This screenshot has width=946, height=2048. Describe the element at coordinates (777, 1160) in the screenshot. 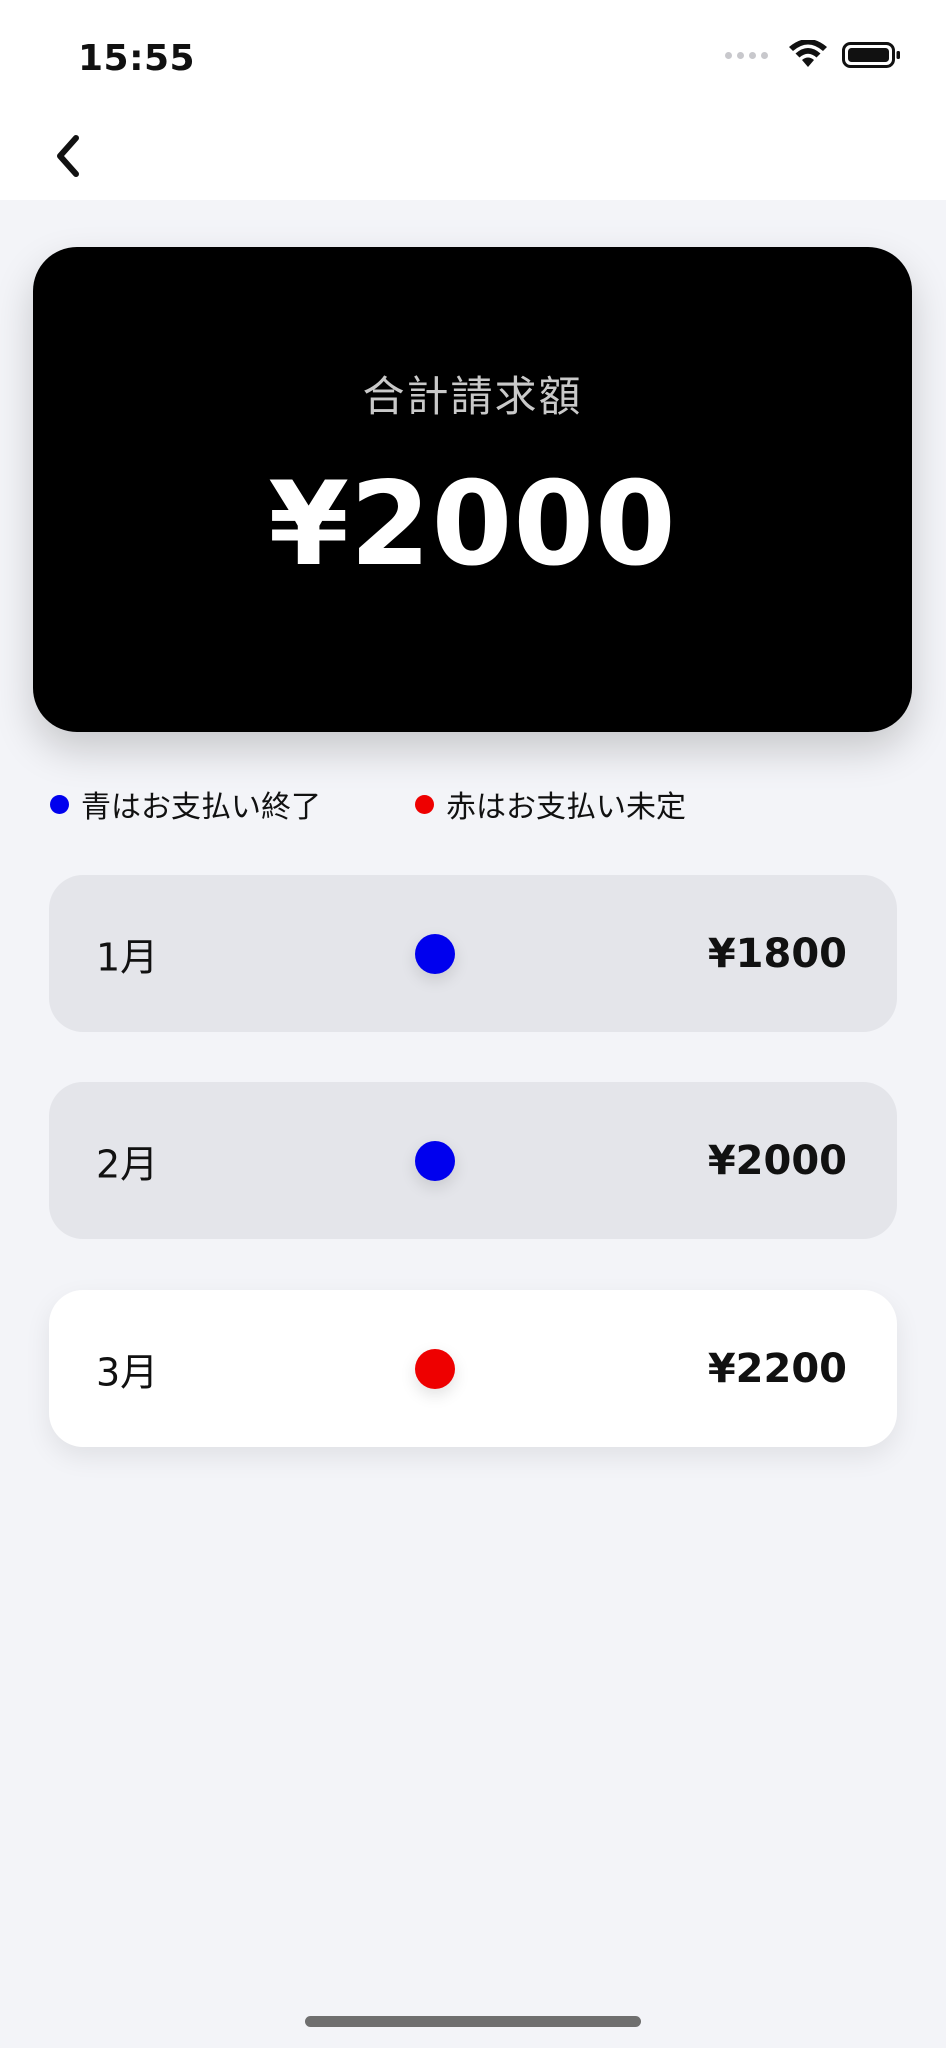

I see `month-amount: ¥2000` at that location.